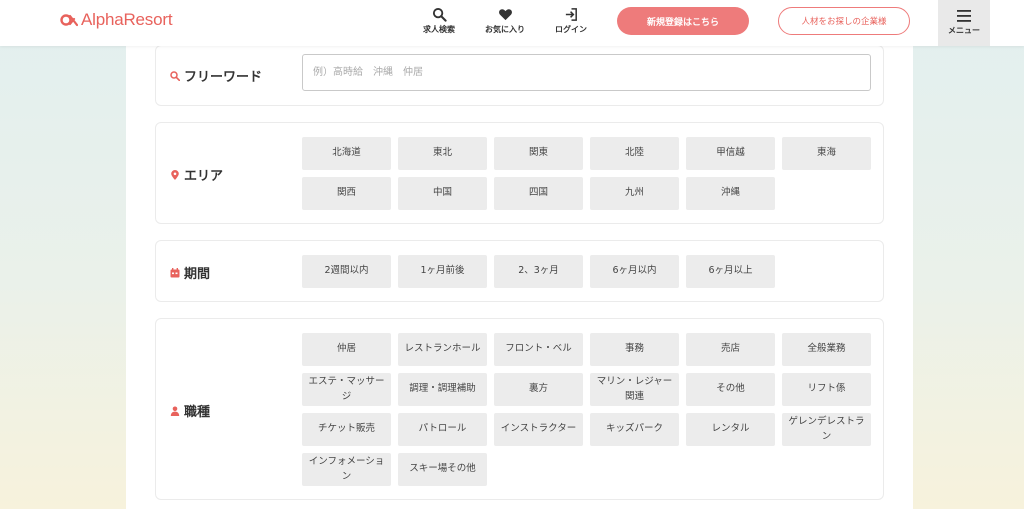 The image size is (1024, 509). Describe the element at coordinates (505, 15) in the screenshot. I see `heart-icon` at that location.